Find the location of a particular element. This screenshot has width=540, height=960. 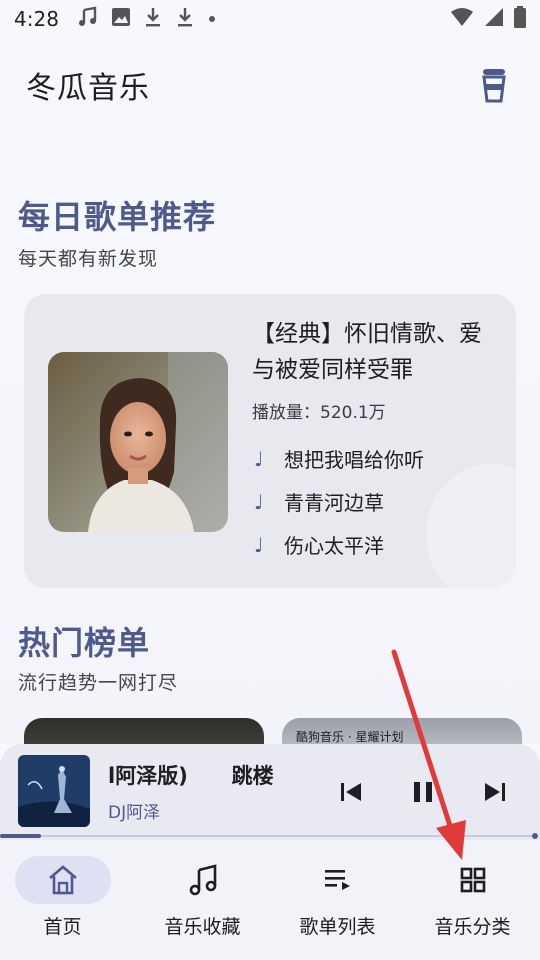

charts-section-title: 热门榜单 is located at coordinates (84, 643).